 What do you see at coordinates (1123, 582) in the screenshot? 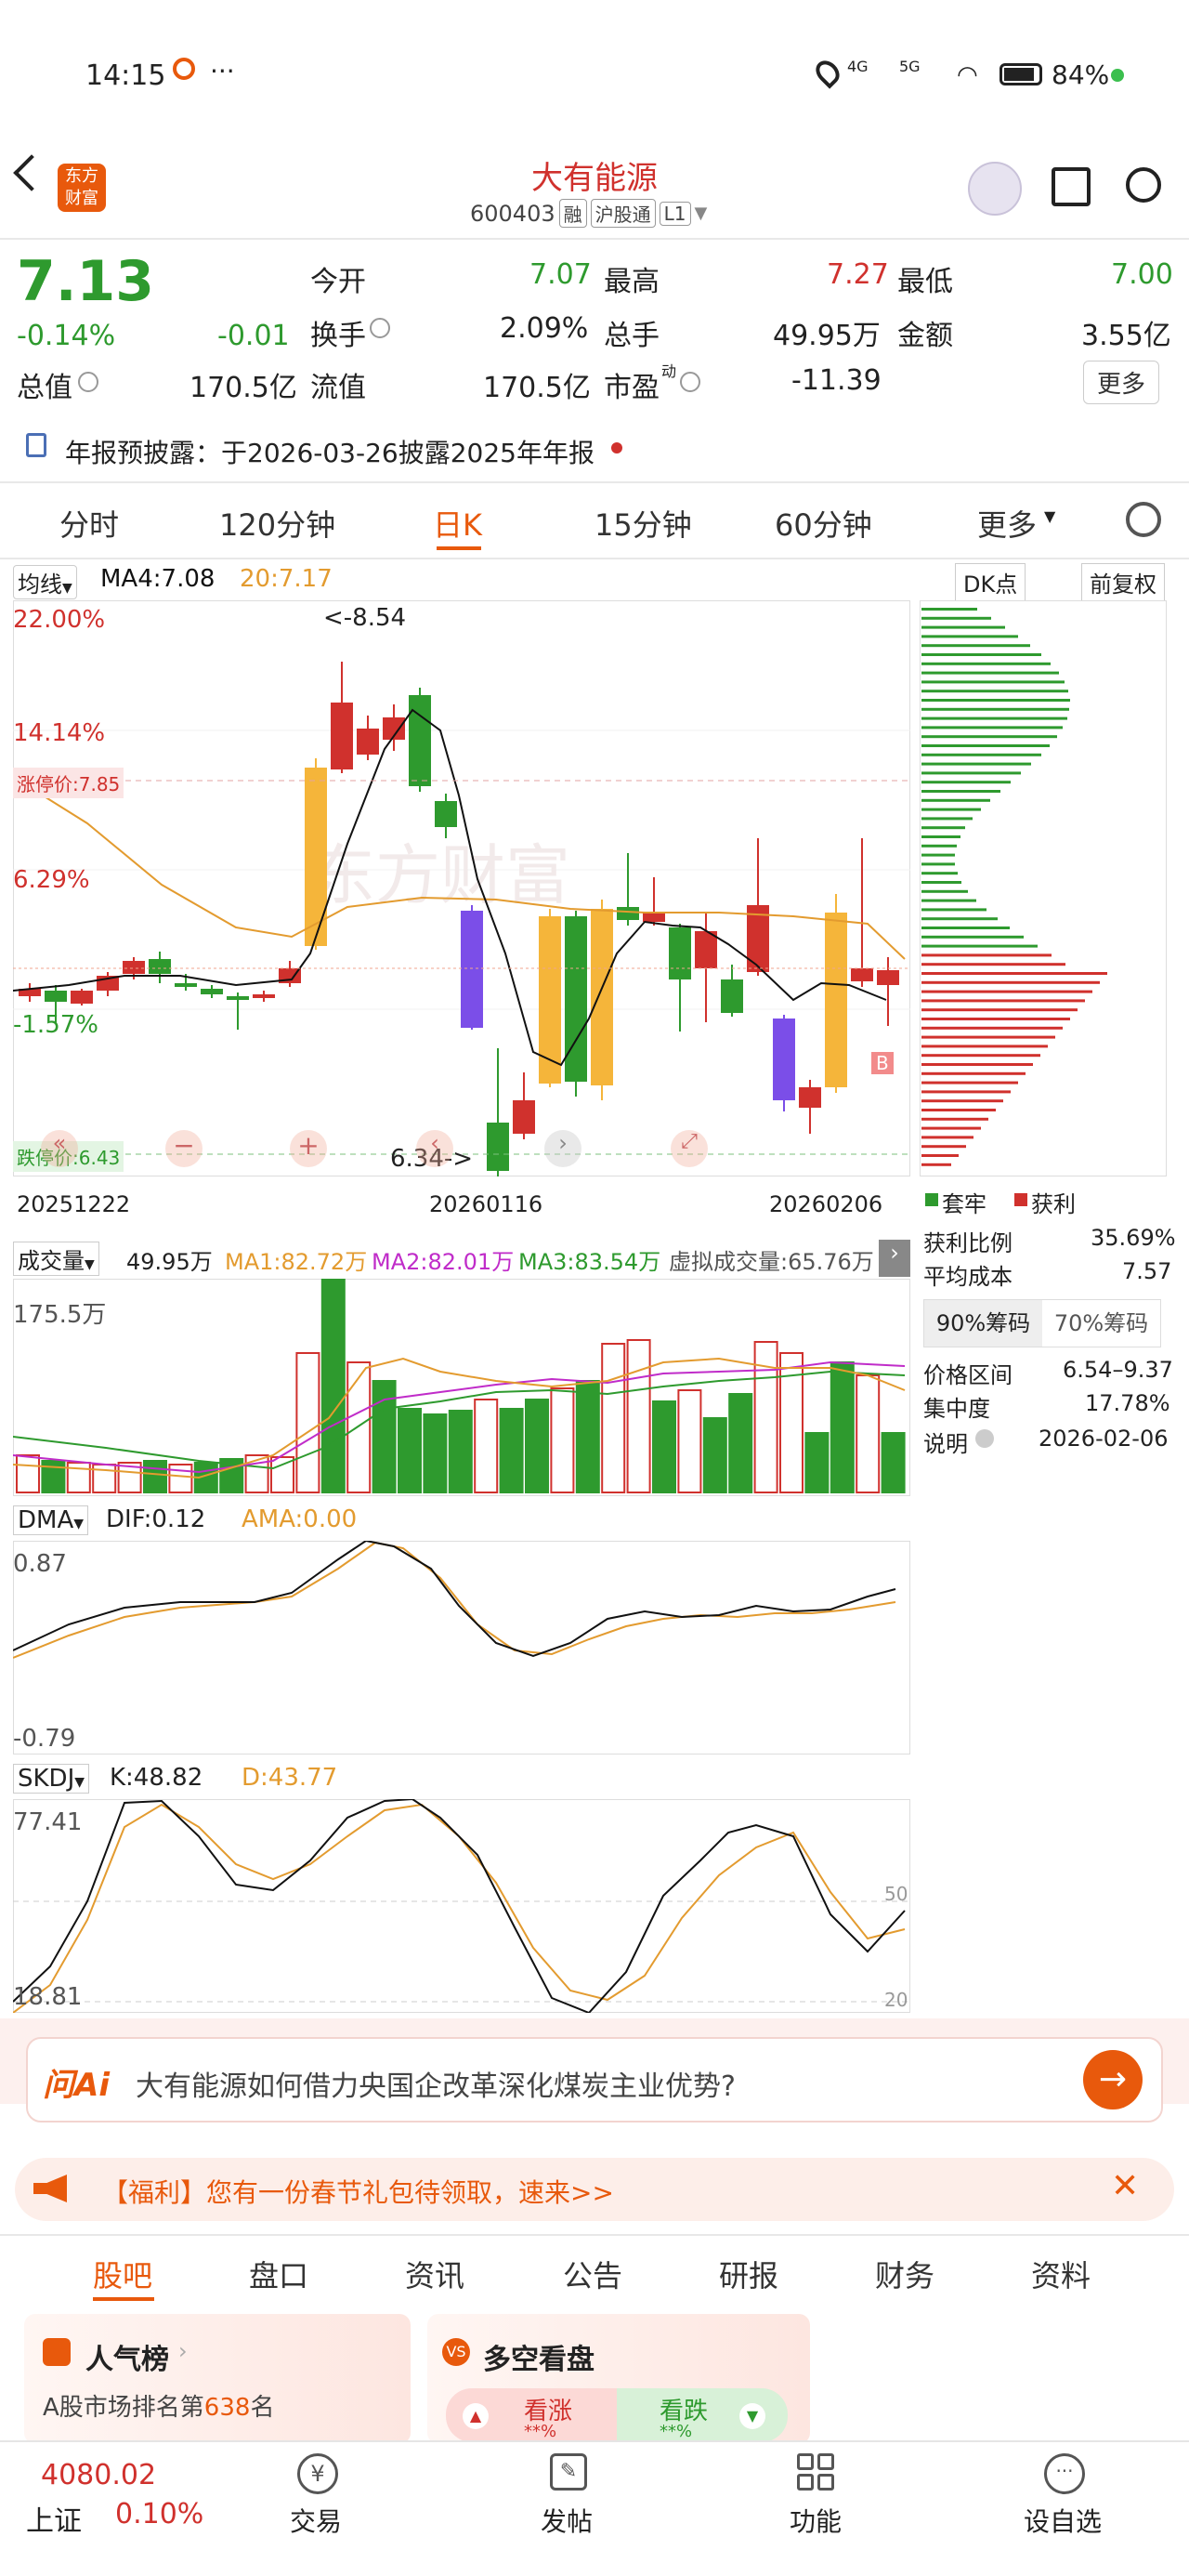
I see `adjust-button: 前复权` at bounding box center [1123, 582].